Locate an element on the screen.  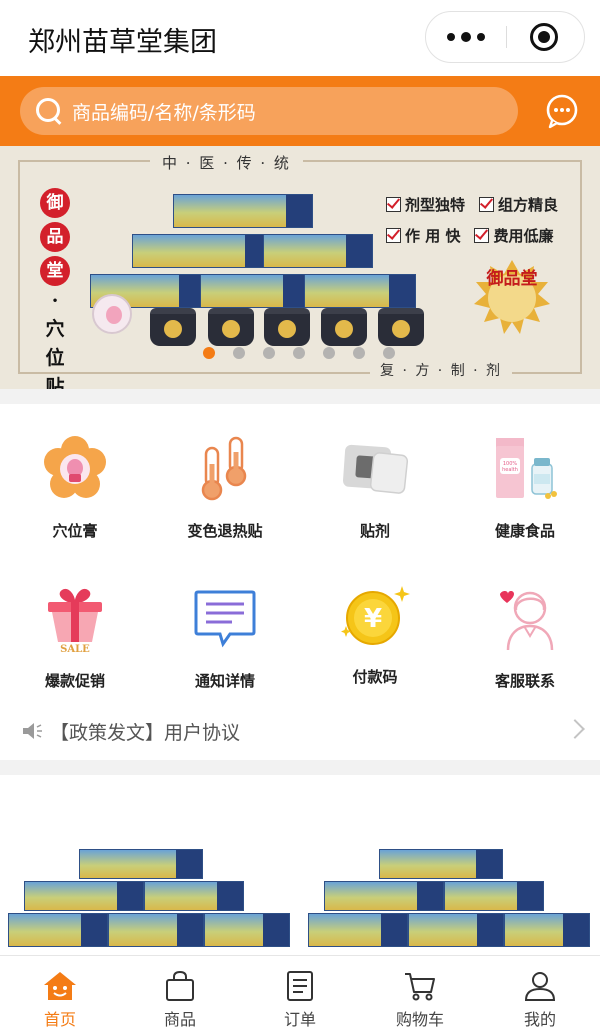
brand-char: 御 is located at coordinates (55, 203).